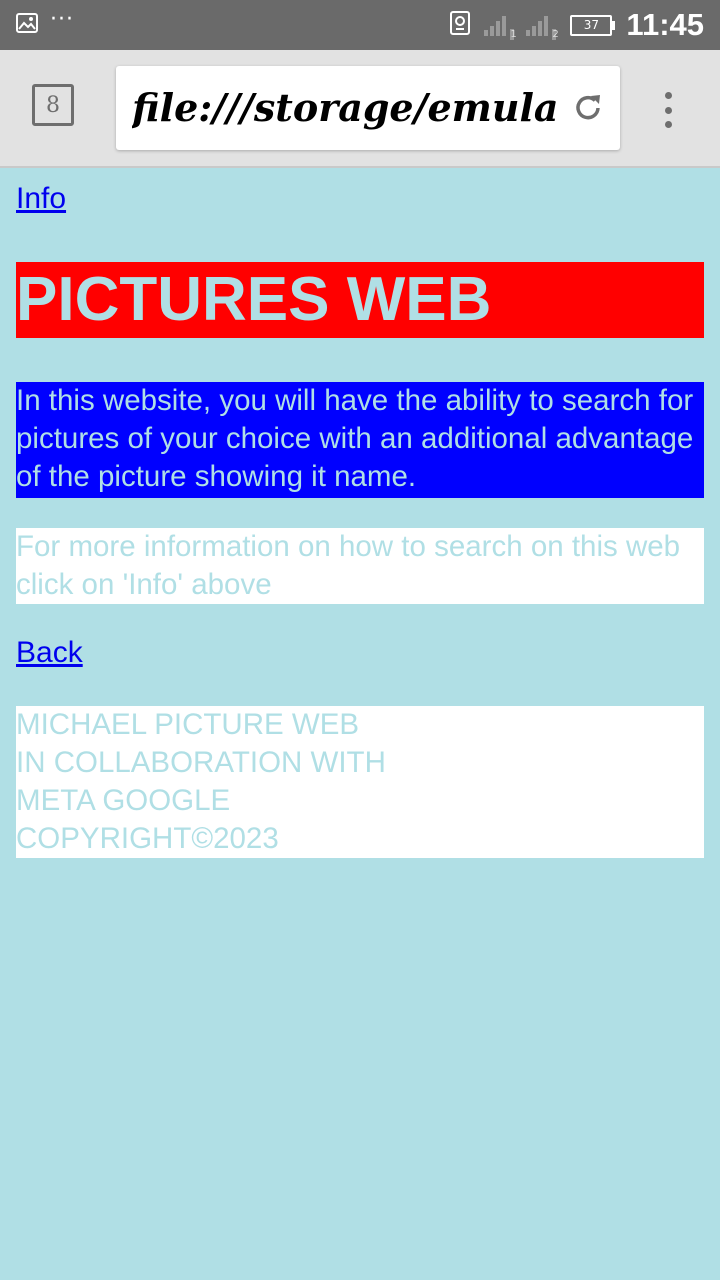 The image size is (720, 1280). What do you see at coordinates (360, 300) in the screenshot?
I see `page-title: PICTURES WEB` at bounding box center [360, 300].